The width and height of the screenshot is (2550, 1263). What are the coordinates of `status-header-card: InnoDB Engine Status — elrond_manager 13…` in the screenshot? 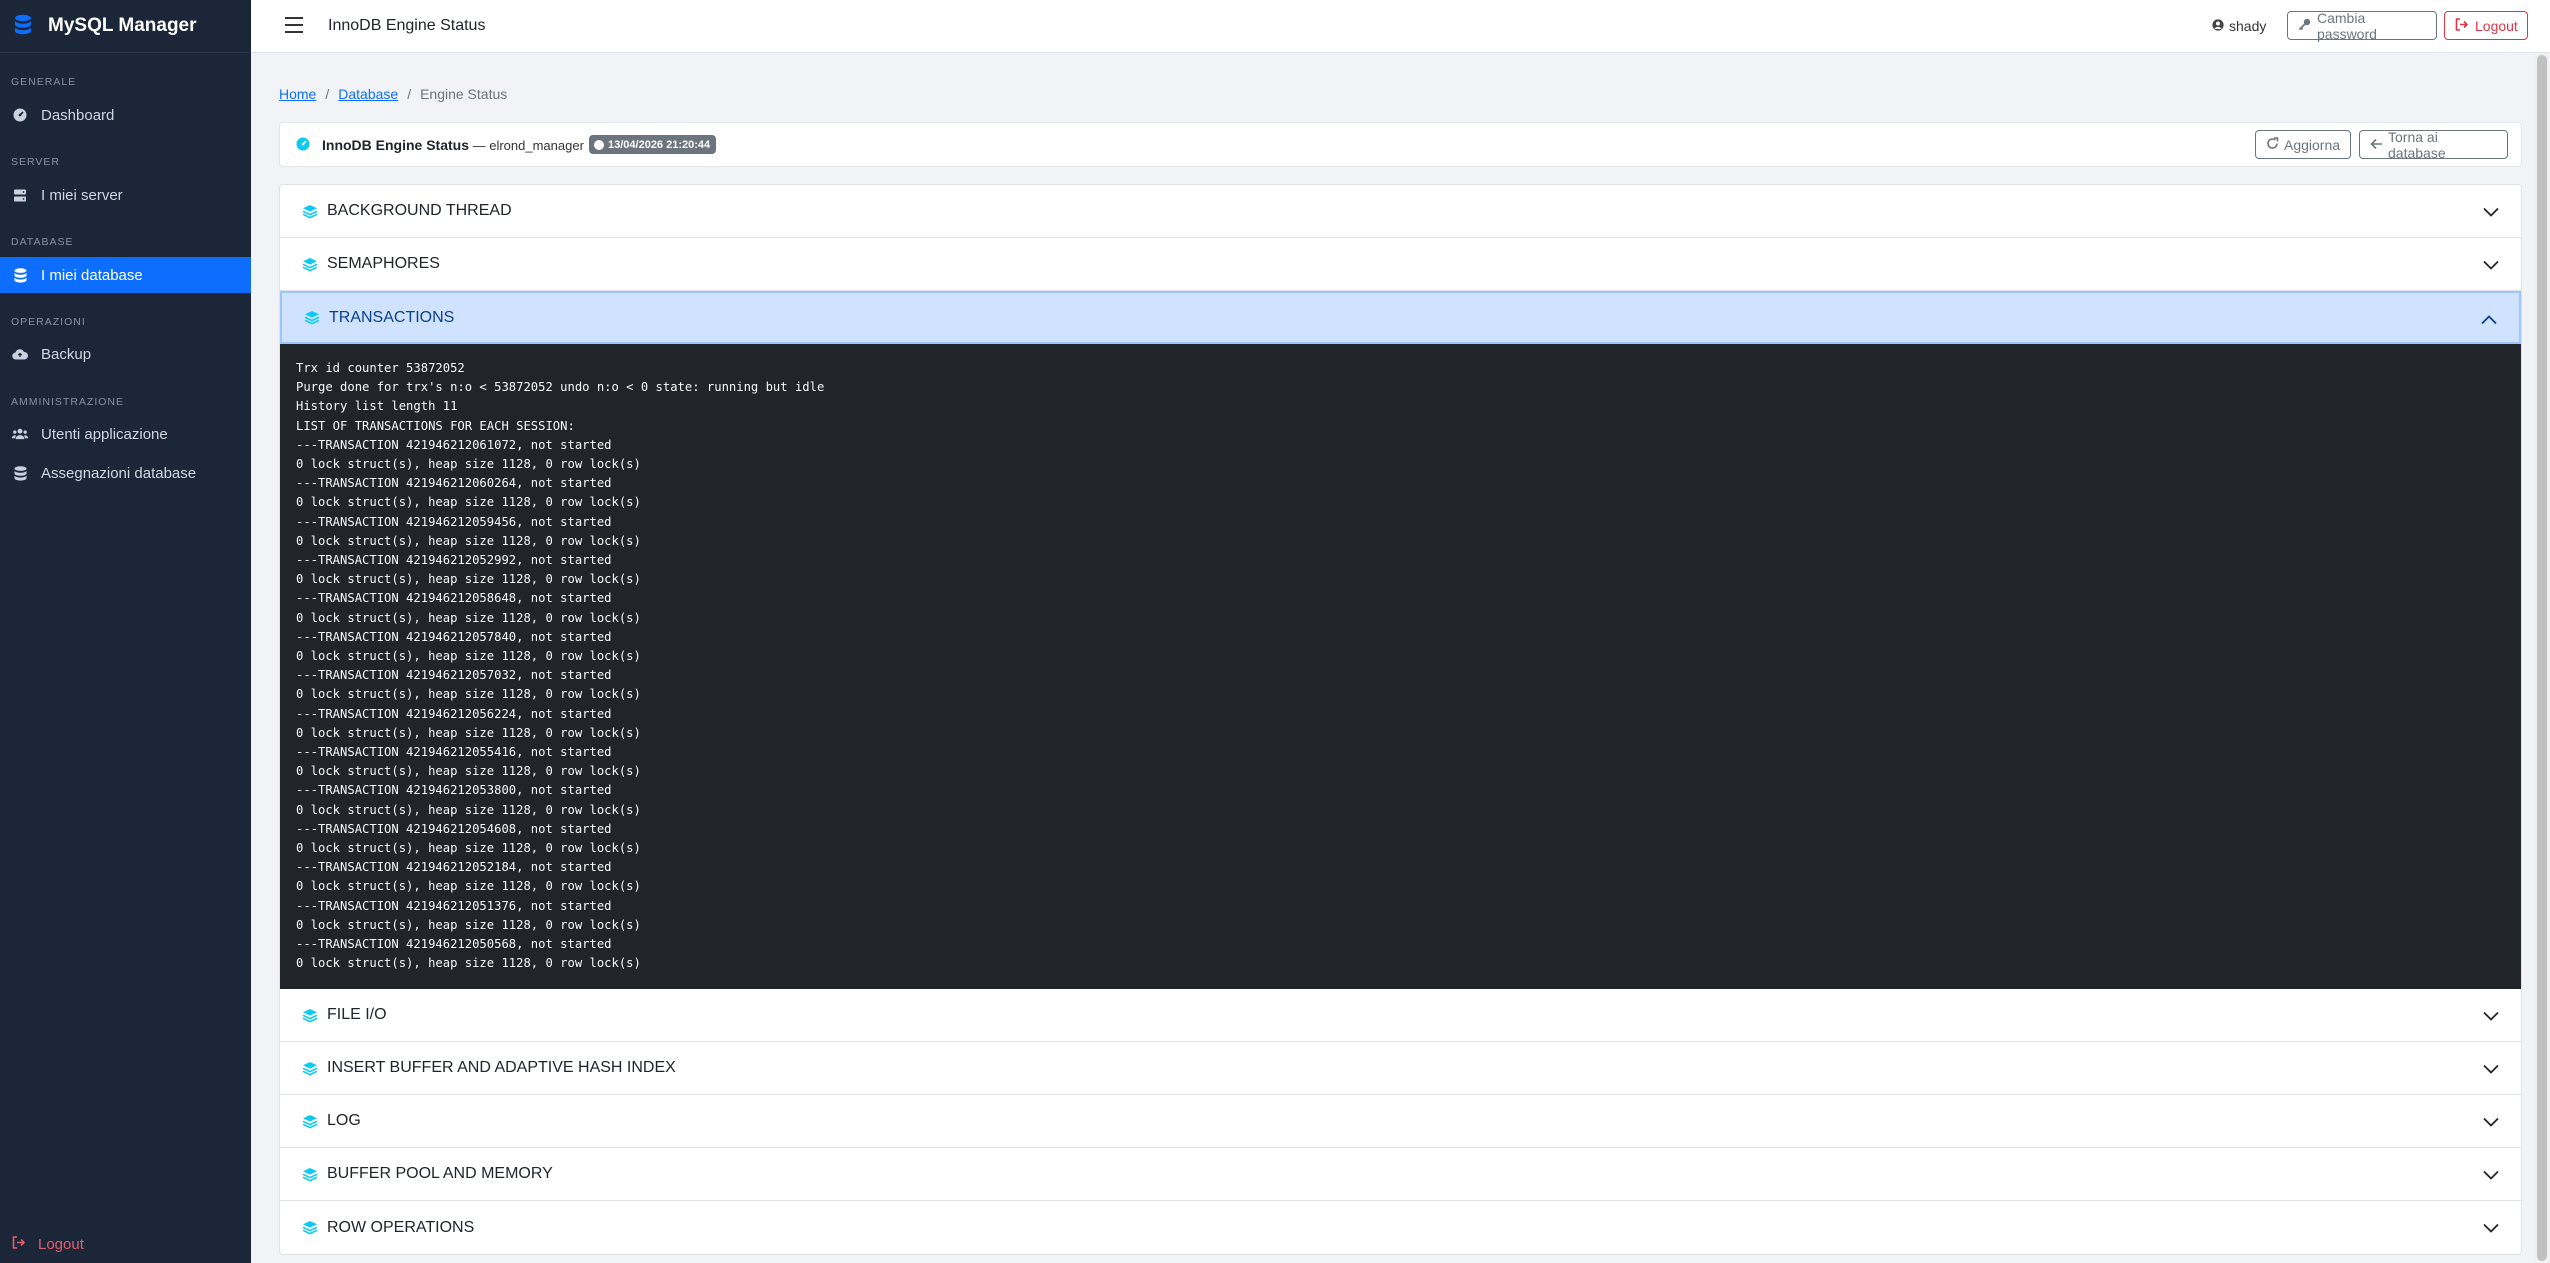 It's located at (1400, 144).